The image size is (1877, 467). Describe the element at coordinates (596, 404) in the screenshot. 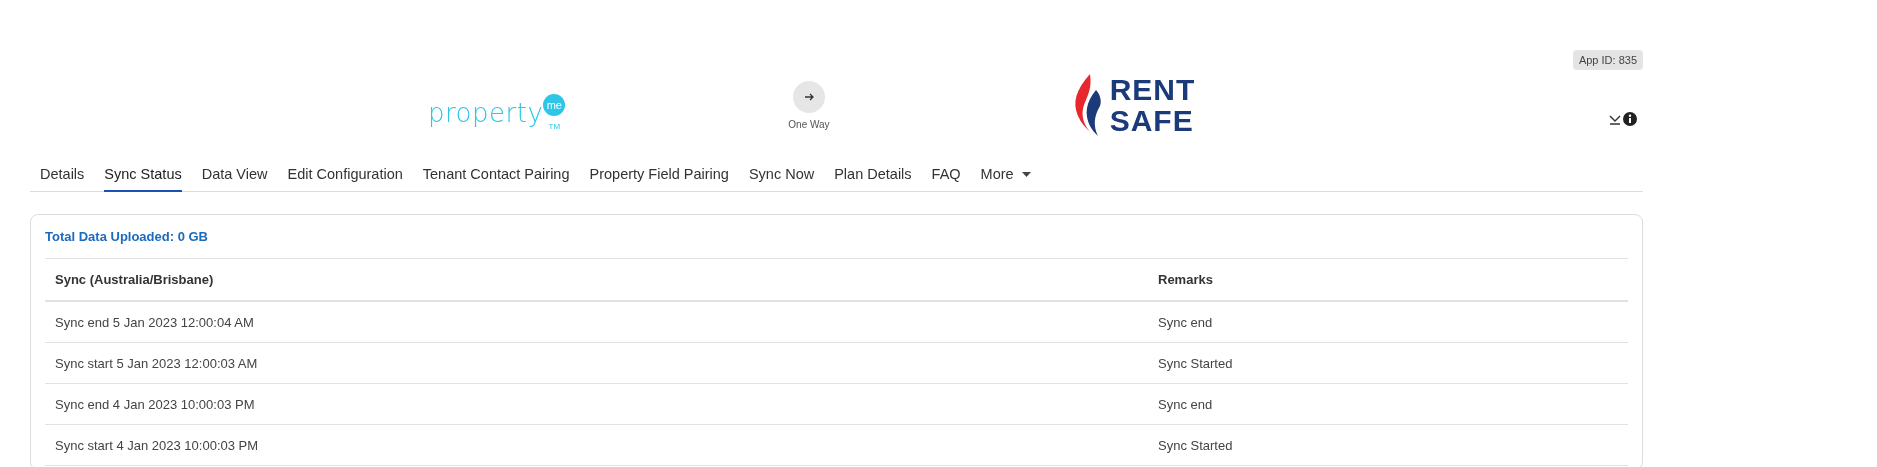

I see `table-cell: Sync end 4 Jan 2023 10:00:03 PM` at that location.